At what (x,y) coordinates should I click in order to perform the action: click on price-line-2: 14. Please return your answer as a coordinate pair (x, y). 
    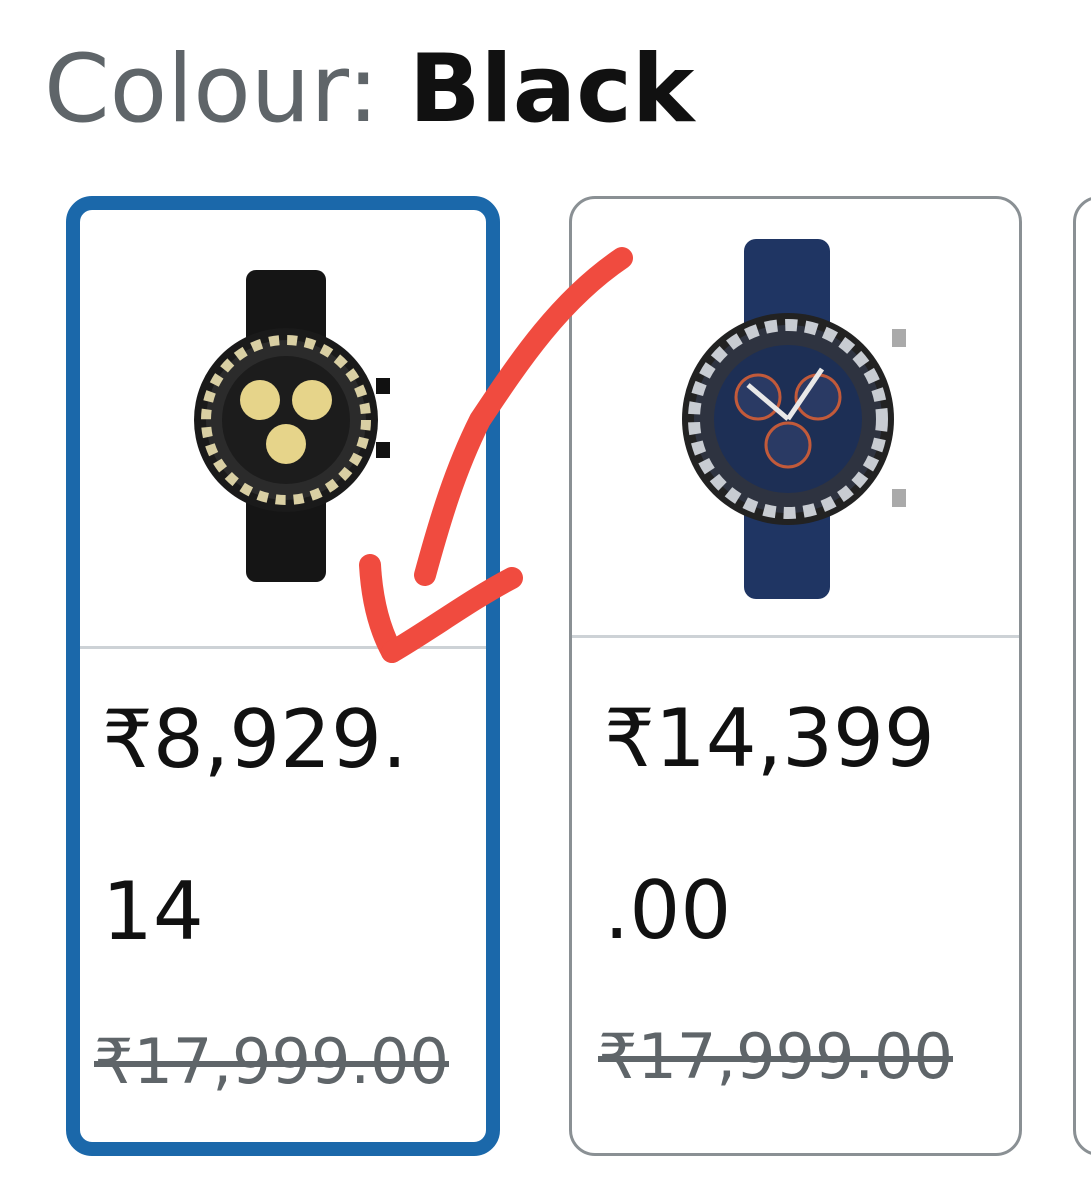
    Looking at the image, I should click on (153, 911).